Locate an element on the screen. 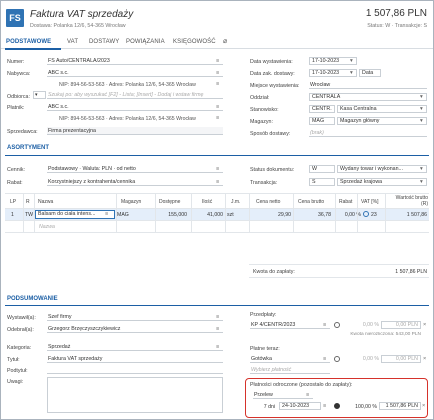 This screenshot has width=434, height=420. col-header-wartosc: Wartość brutto (R) is located at coordinates (410, 201).